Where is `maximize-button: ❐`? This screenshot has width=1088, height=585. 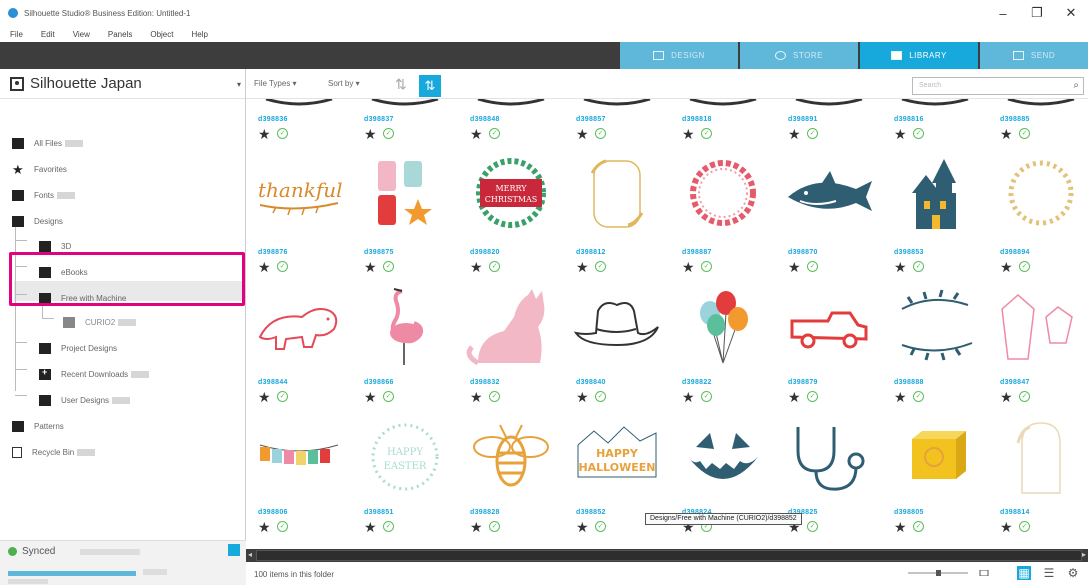 maximize-button: ❐ is located at coordinates (1037, 13).